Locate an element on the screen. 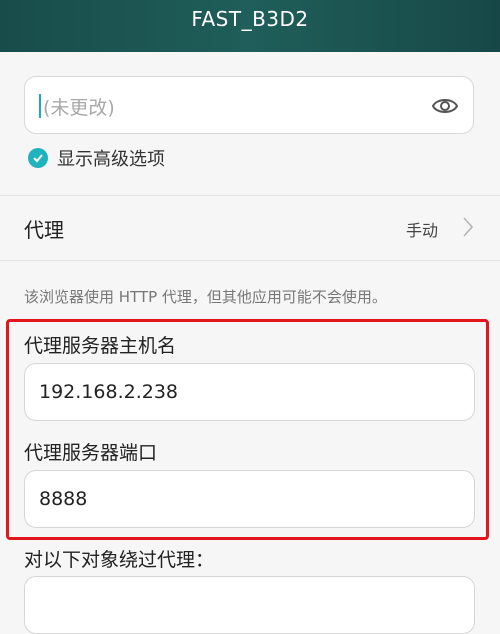  bypass-label: 对以下对象绕过代理： is located at coordinates (119, 560).